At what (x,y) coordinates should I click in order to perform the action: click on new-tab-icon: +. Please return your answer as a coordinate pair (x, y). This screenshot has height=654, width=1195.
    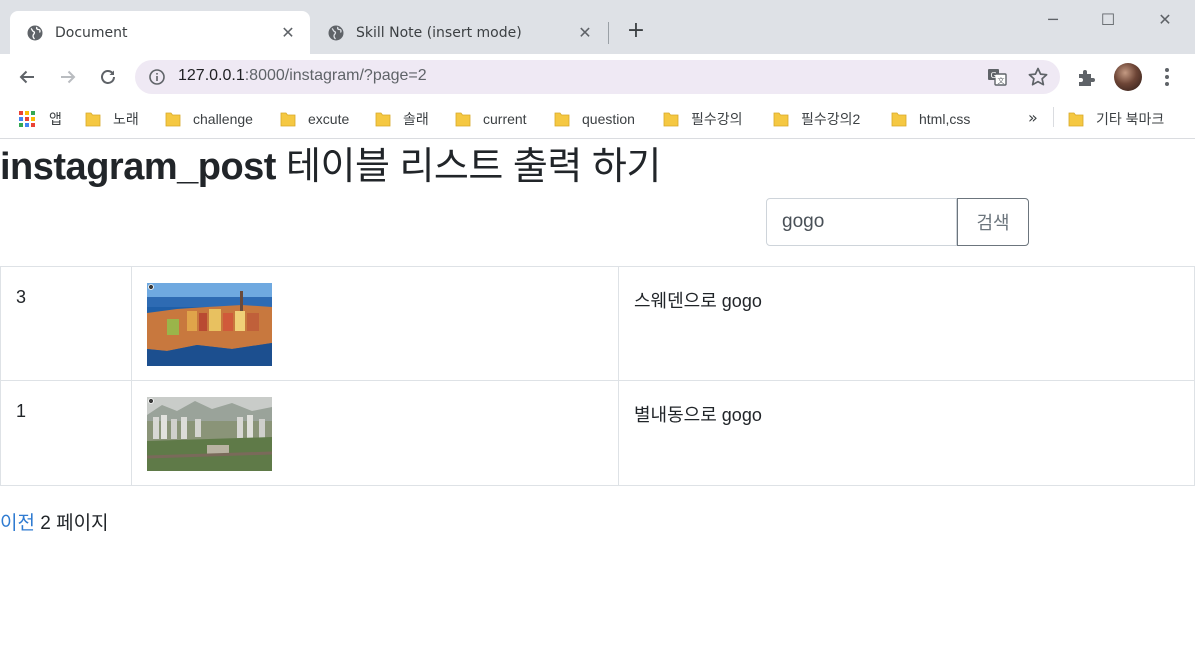
    Looking at the image, I should click on (636, 31).